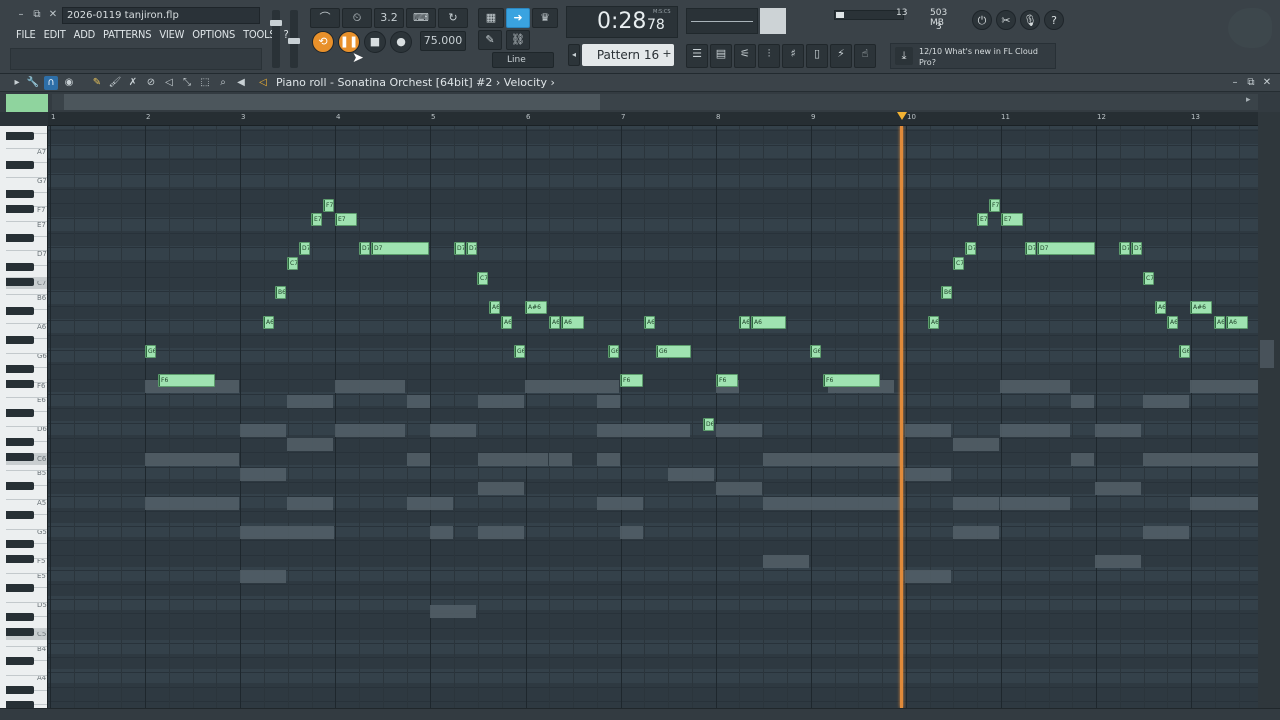 This screenshot has height=720, width=1280. I want to click on draw-tool-button: ✎, so click(490, 40).